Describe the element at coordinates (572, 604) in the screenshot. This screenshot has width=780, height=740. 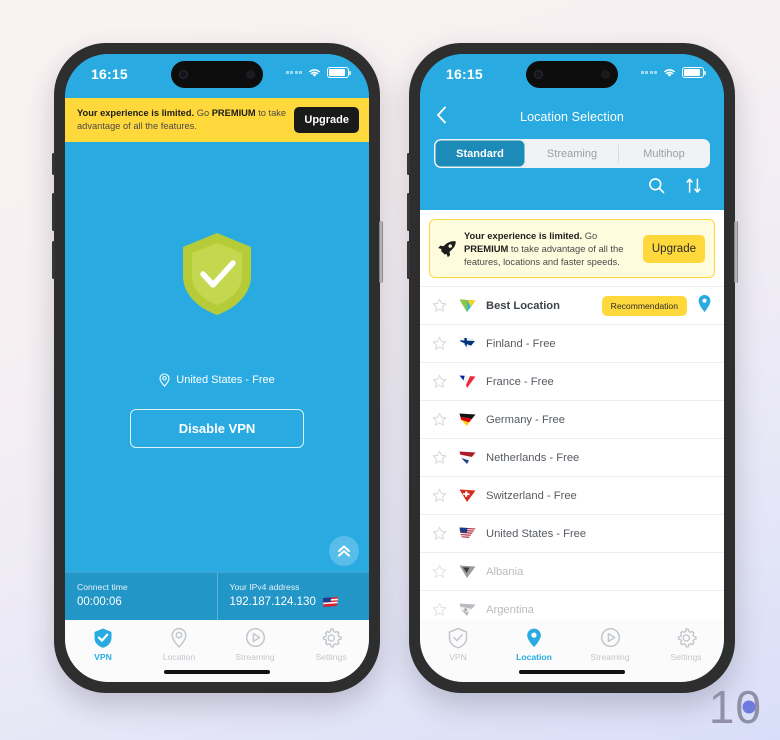
I see `list-item: Argentina` at that location.